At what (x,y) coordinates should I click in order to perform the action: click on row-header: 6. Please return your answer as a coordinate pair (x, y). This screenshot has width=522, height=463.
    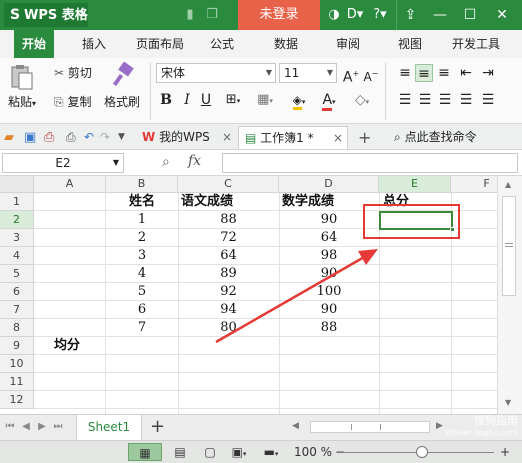
    Looking at the image, I should click on (17, 292).